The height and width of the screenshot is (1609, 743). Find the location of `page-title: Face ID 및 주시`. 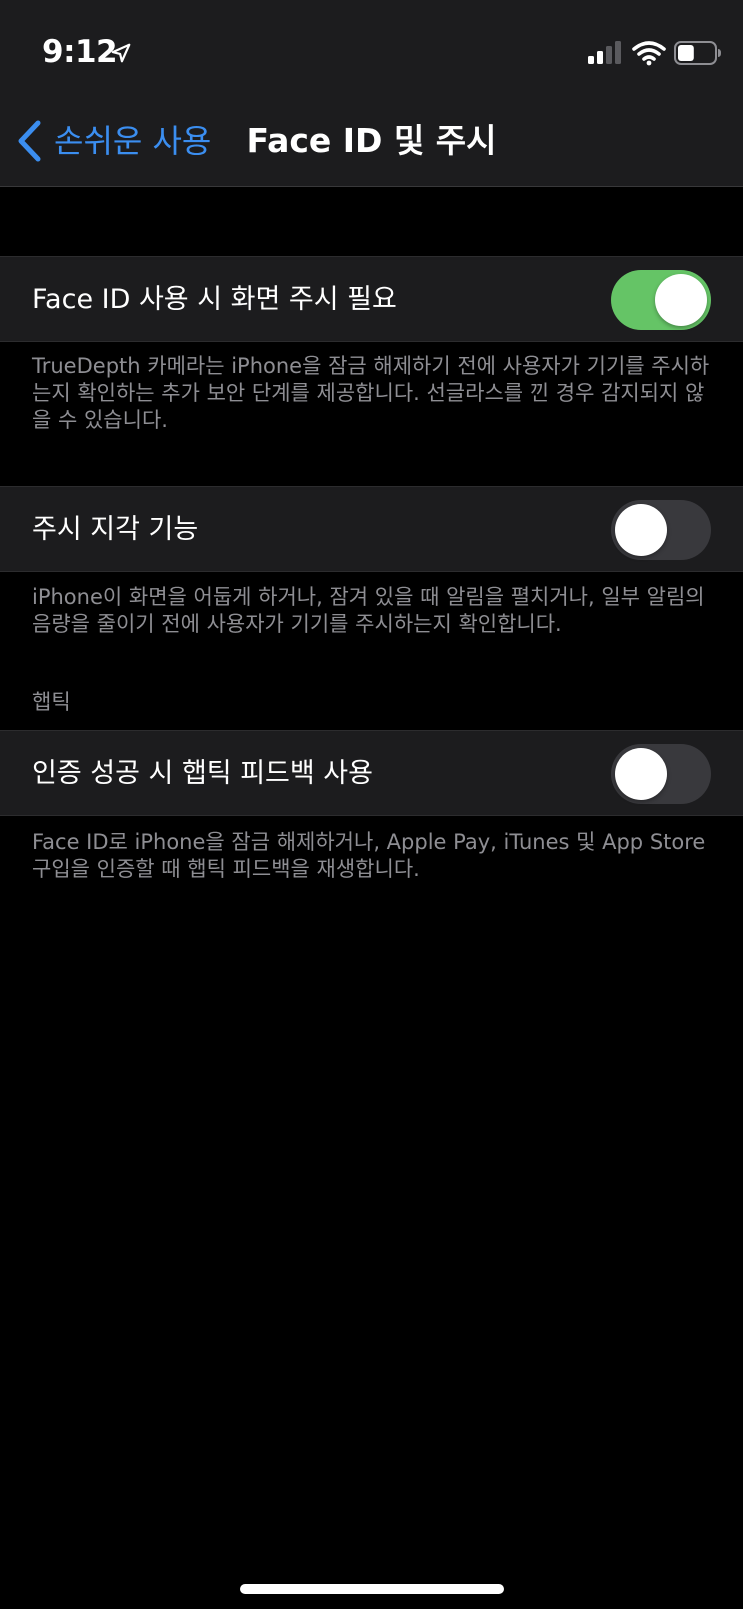

page-title: Face ID 및 주시 is located at coordinates (371, 140).